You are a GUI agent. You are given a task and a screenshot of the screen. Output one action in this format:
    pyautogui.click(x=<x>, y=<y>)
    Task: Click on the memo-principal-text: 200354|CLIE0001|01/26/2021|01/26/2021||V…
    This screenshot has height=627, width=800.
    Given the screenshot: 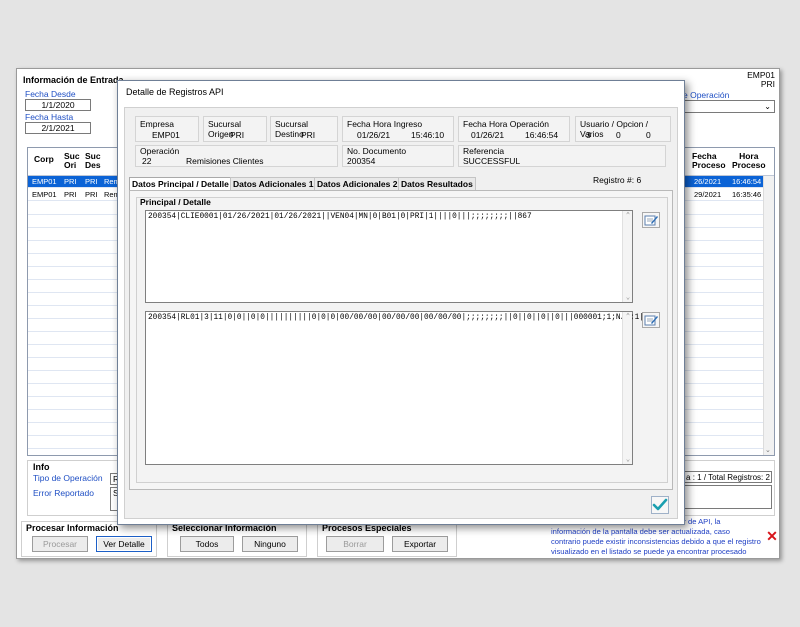 What is the action you would take?
    pyautogui.click(x=340, y=217)
    